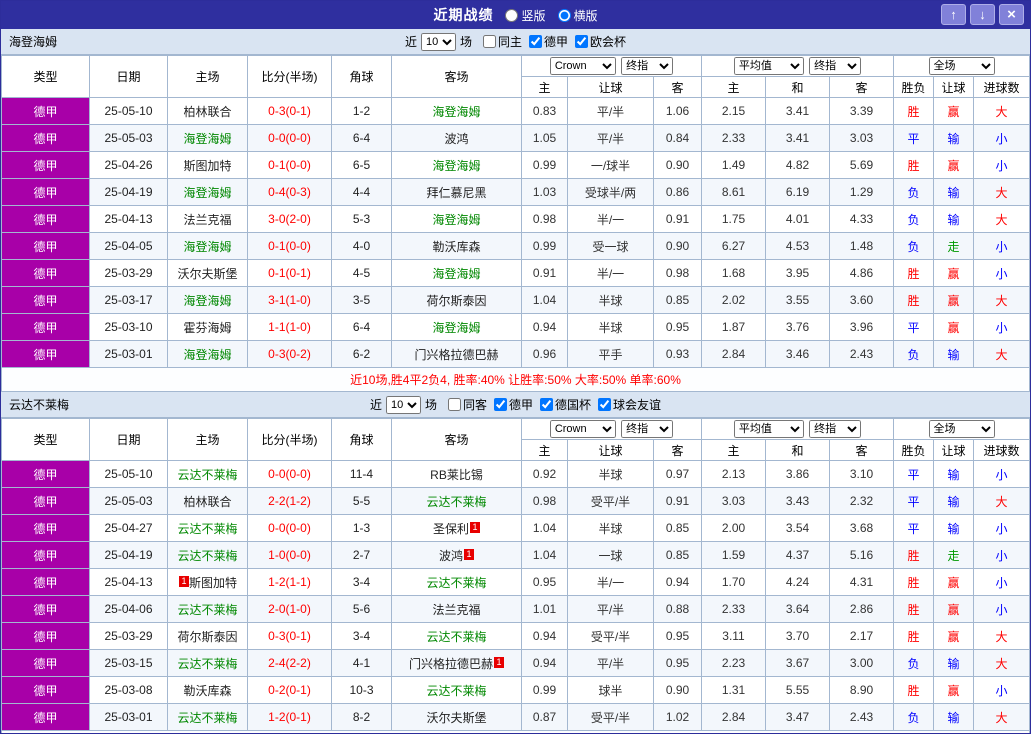  Describe the element at coordinates (289, 501) in the screenshot. I see `score-cell: 2-2(1-2)` at that location.